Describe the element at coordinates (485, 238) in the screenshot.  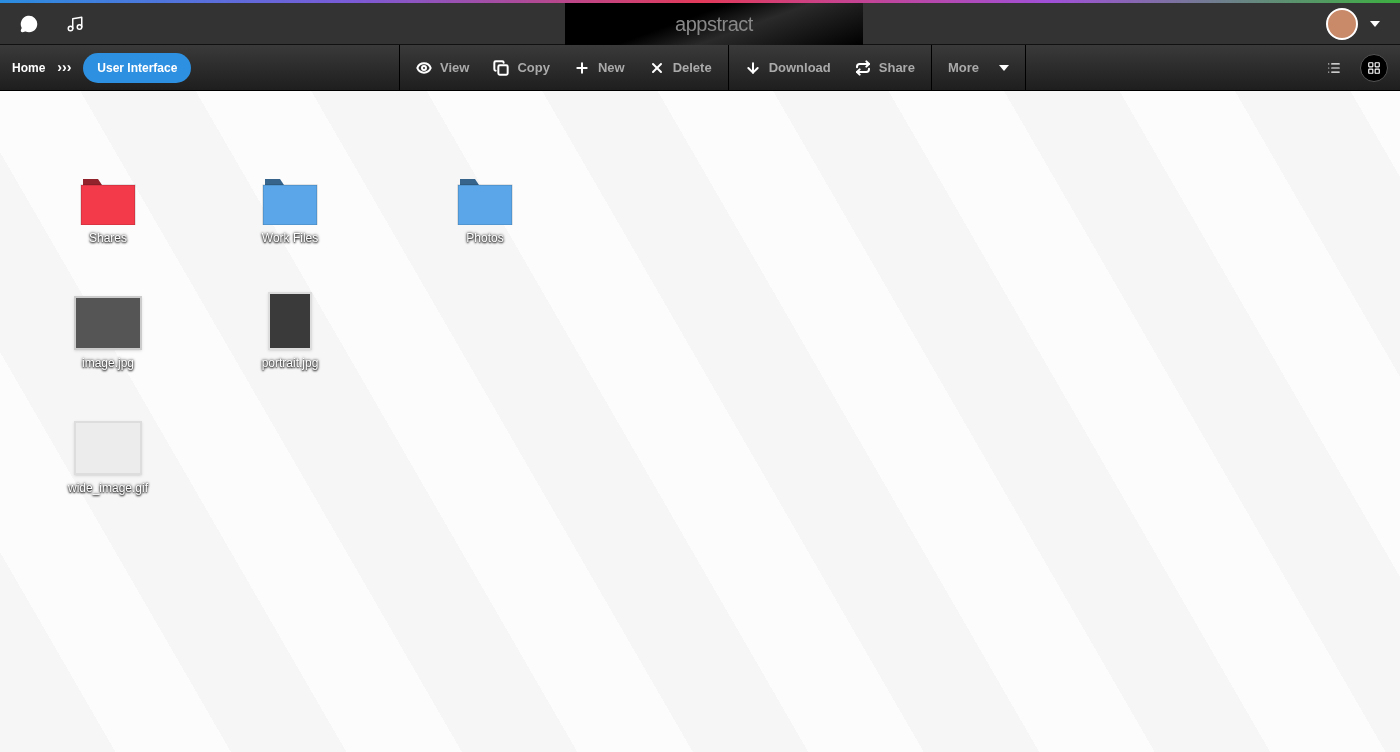
I see `file-name: Photos` at that location.